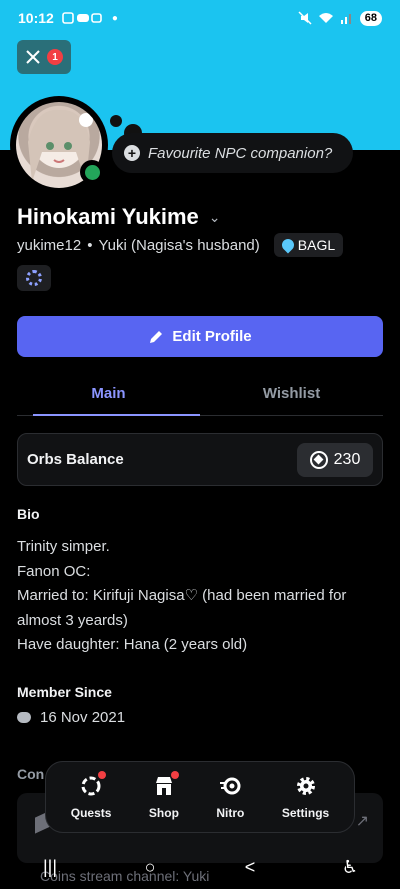  I want to click on shop-notification-dot, so click(174, 775).